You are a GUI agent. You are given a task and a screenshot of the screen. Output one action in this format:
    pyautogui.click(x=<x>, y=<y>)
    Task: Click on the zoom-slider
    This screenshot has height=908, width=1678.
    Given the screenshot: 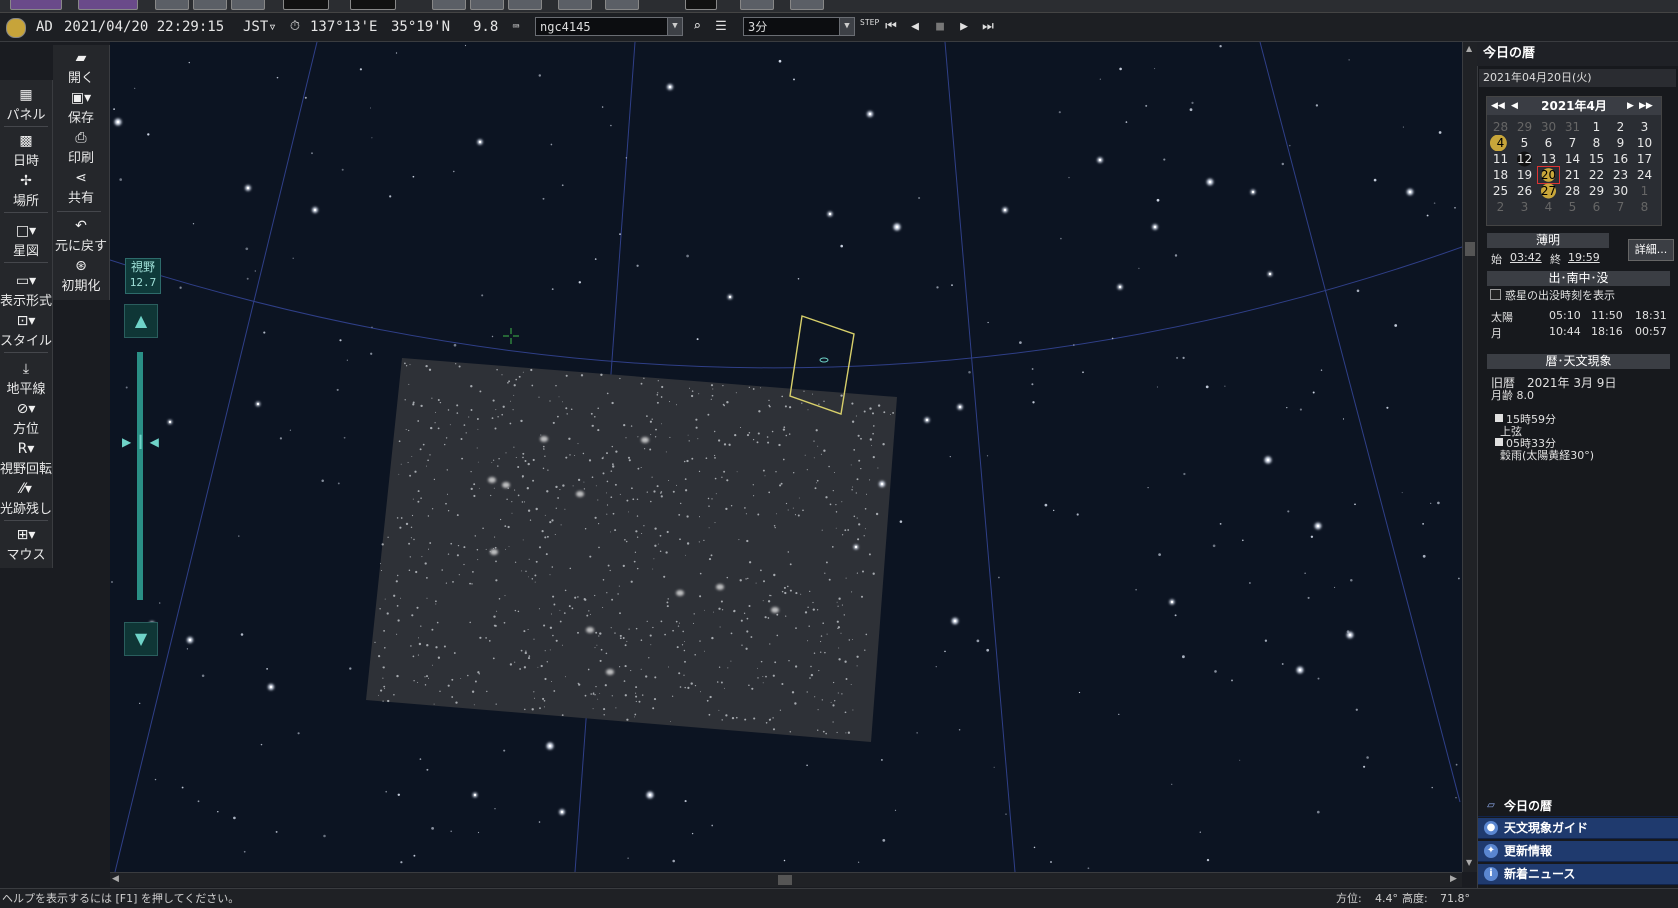 What is the action you would take?
    pyautogui.click(x=140, y=476)
    